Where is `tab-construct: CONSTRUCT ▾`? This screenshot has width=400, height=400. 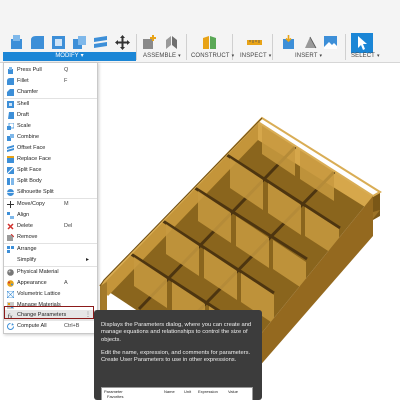
tab-construct: CONSTRUCT ▾ is located at coordinates (212, 56).